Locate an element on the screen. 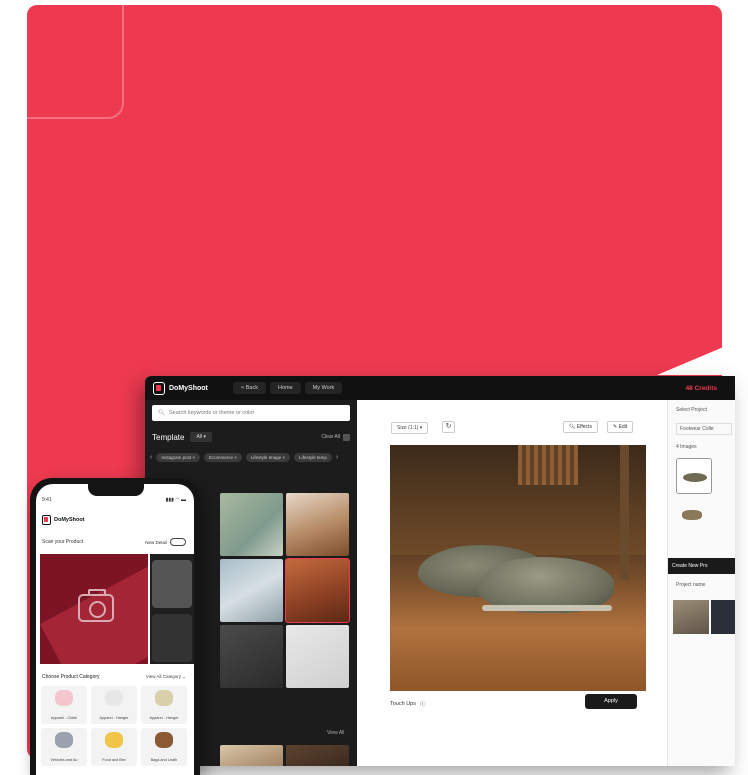 Image resolution: width=748 pixels, height=775 pixels. toggle-icon is located at coordinates (178, 542).